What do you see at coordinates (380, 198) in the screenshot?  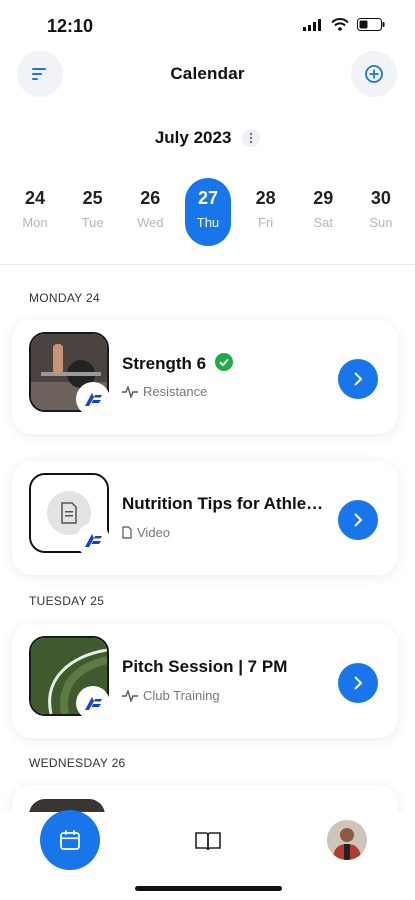 I see `day-number: 30` at bounding box center [380, 198].